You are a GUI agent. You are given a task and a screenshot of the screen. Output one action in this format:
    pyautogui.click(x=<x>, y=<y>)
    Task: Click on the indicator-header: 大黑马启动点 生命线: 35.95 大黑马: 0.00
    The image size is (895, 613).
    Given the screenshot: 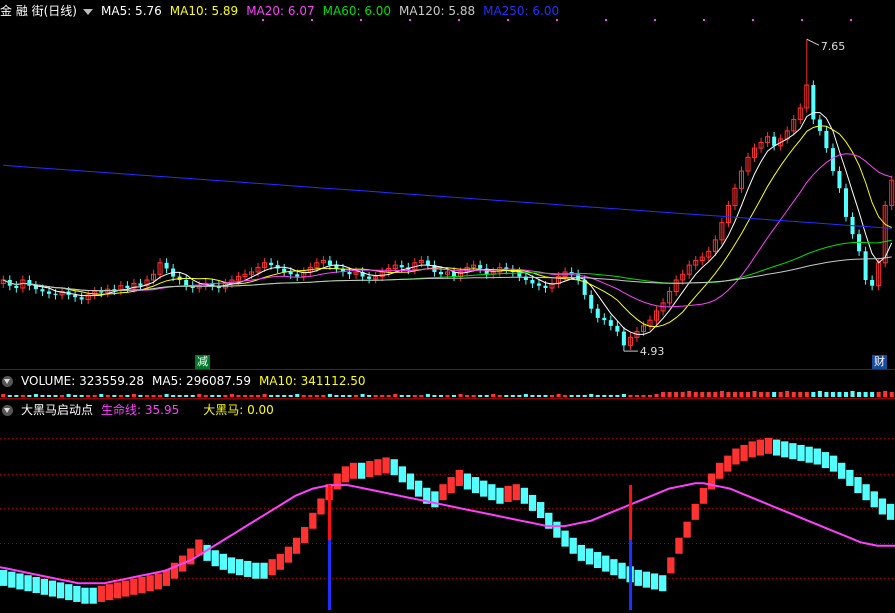 What is the action you would take?
    pyautogui.click(x=141, y=410)
    